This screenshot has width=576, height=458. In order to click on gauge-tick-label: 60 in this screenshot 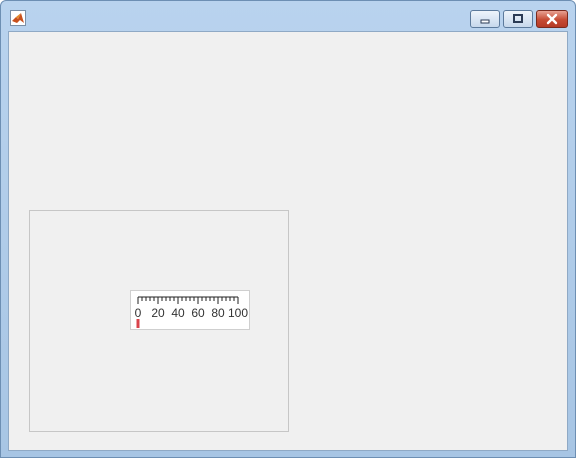, I will do `click(198, 313)`.